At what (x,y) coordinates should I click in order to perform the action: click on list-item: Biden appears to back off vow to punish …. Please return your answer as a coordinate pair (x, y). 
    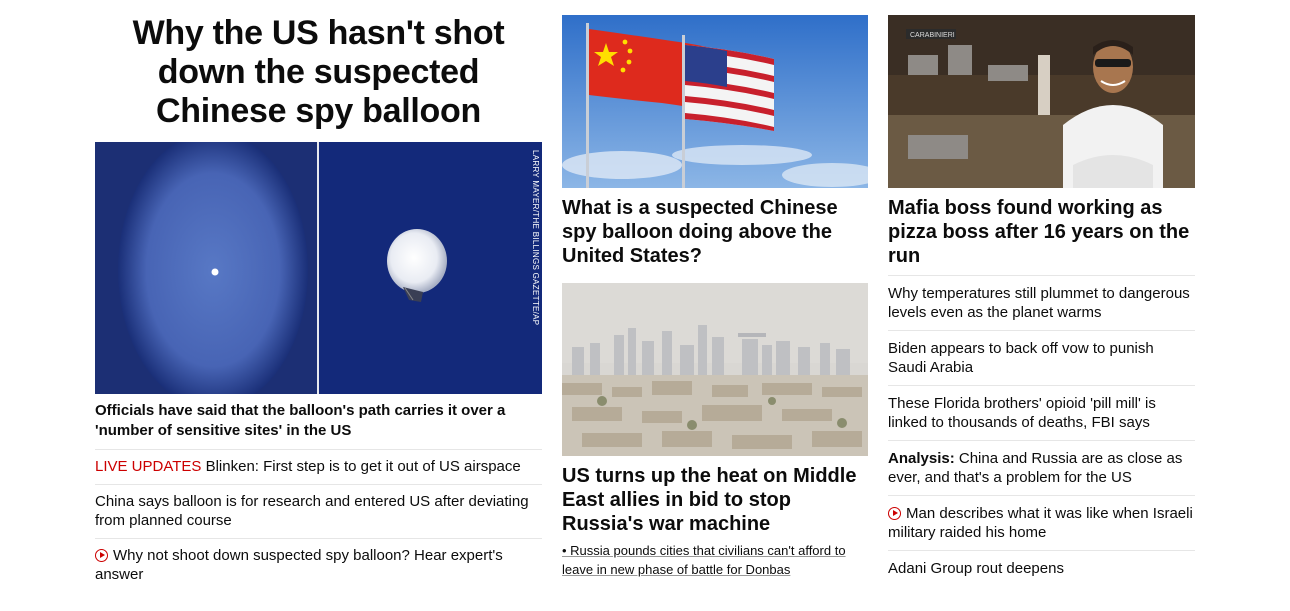
    Looking at the image, I should click on (1041, 358).